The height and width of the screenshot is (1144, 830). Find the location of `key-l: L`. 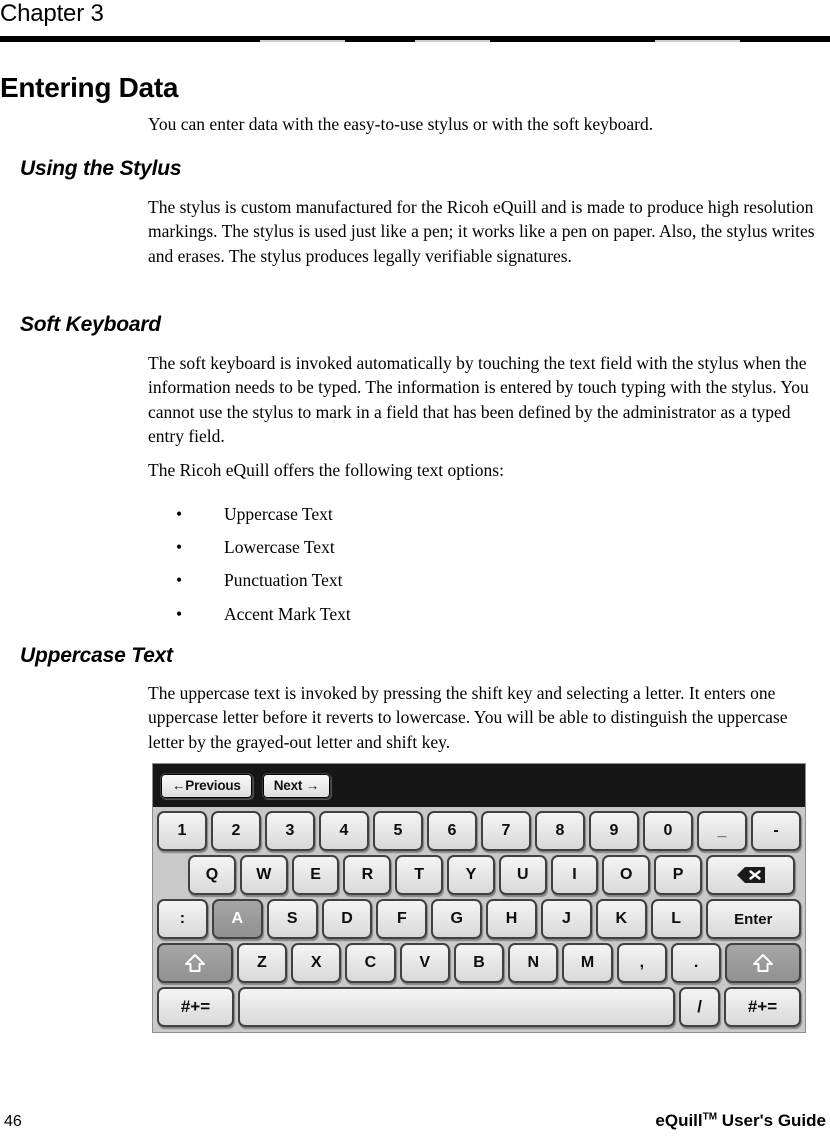

key-l: L is located at coordinates (676, 919).